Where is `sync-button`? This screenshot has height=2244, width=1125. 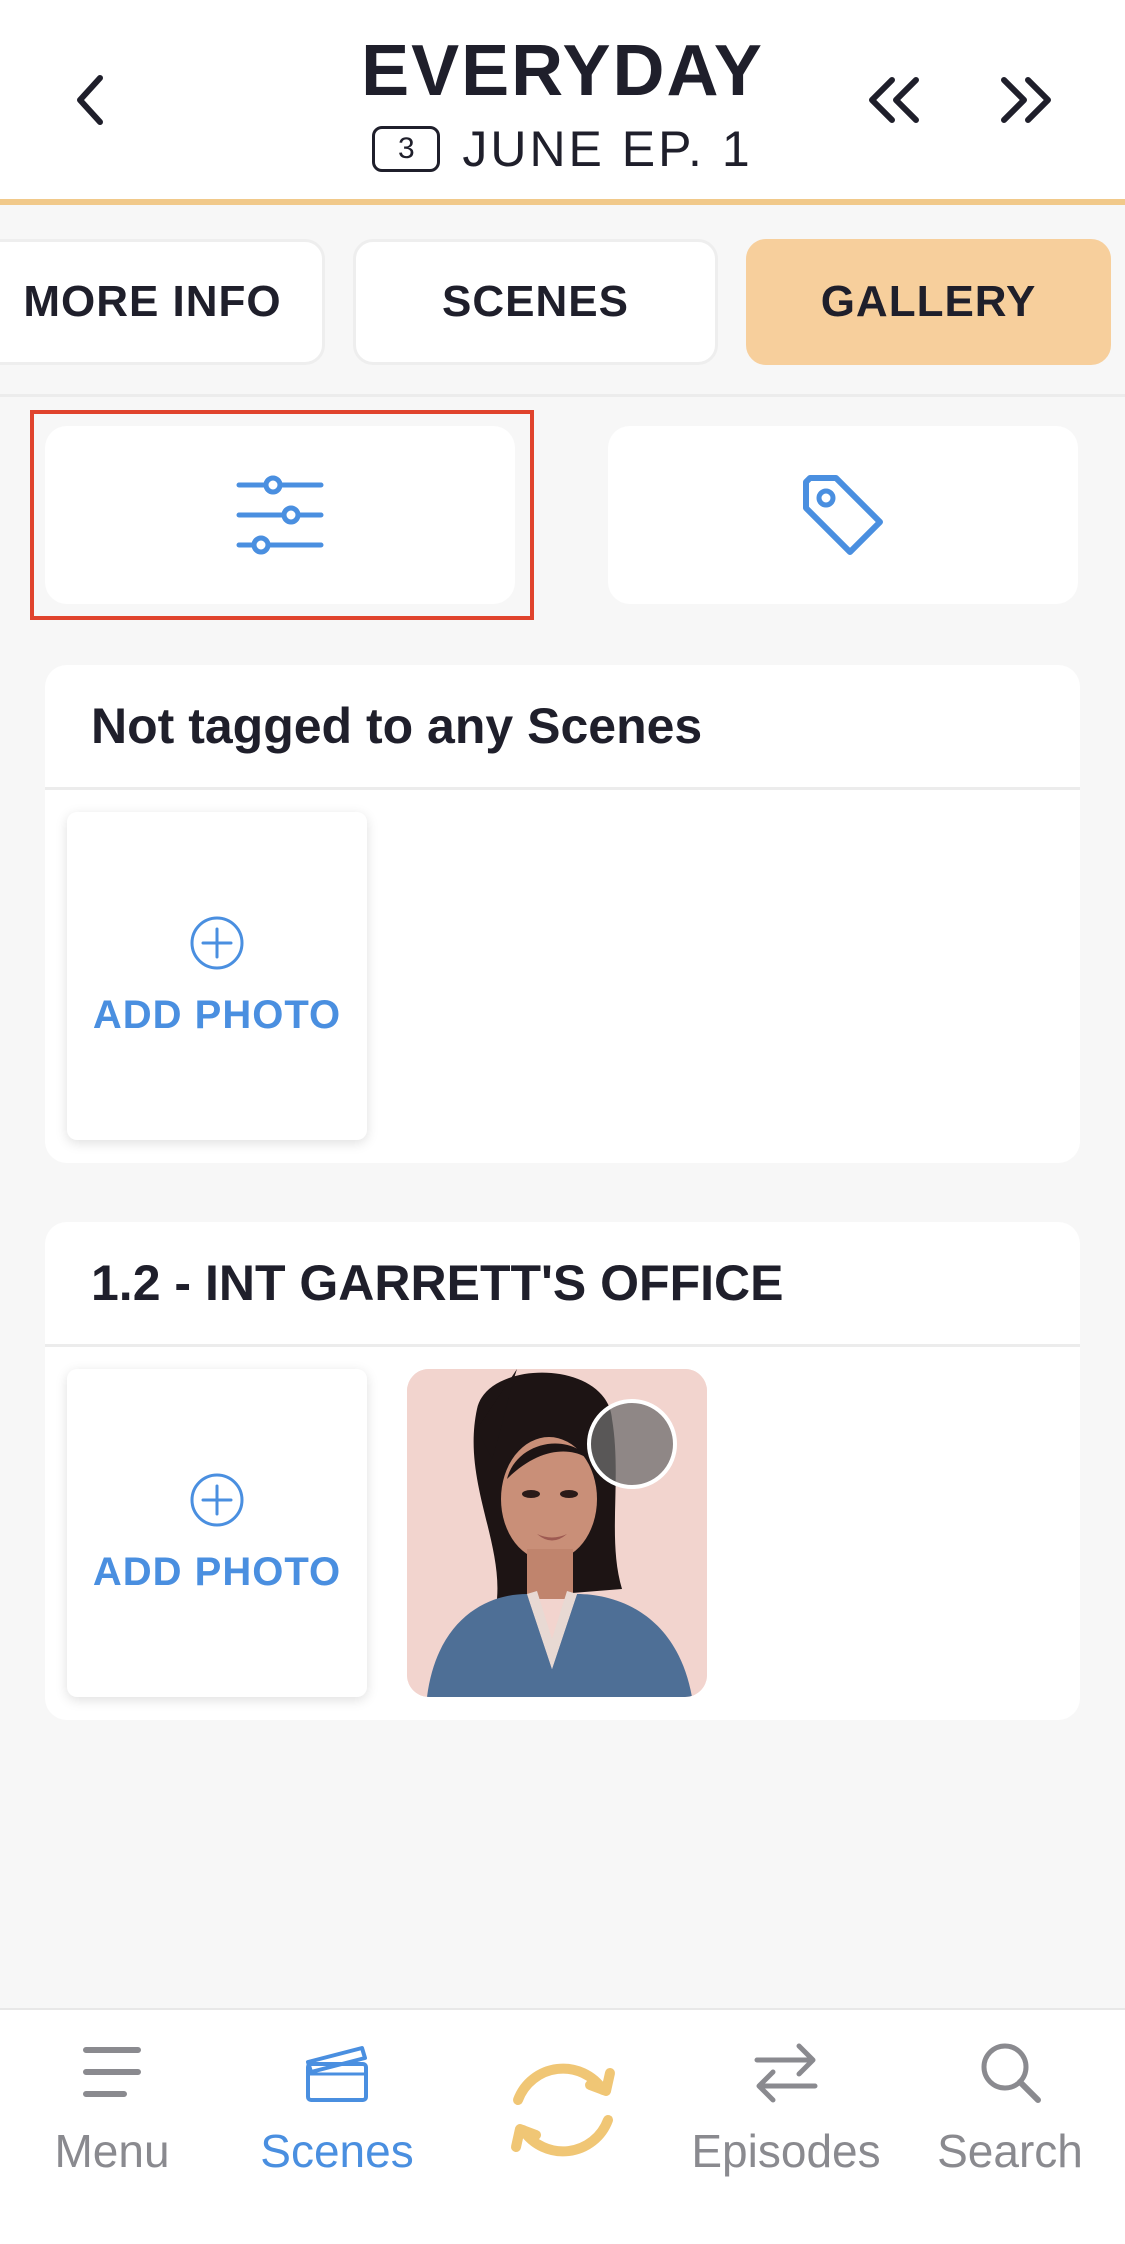 sync-button is located at coordinates (563, 2110).